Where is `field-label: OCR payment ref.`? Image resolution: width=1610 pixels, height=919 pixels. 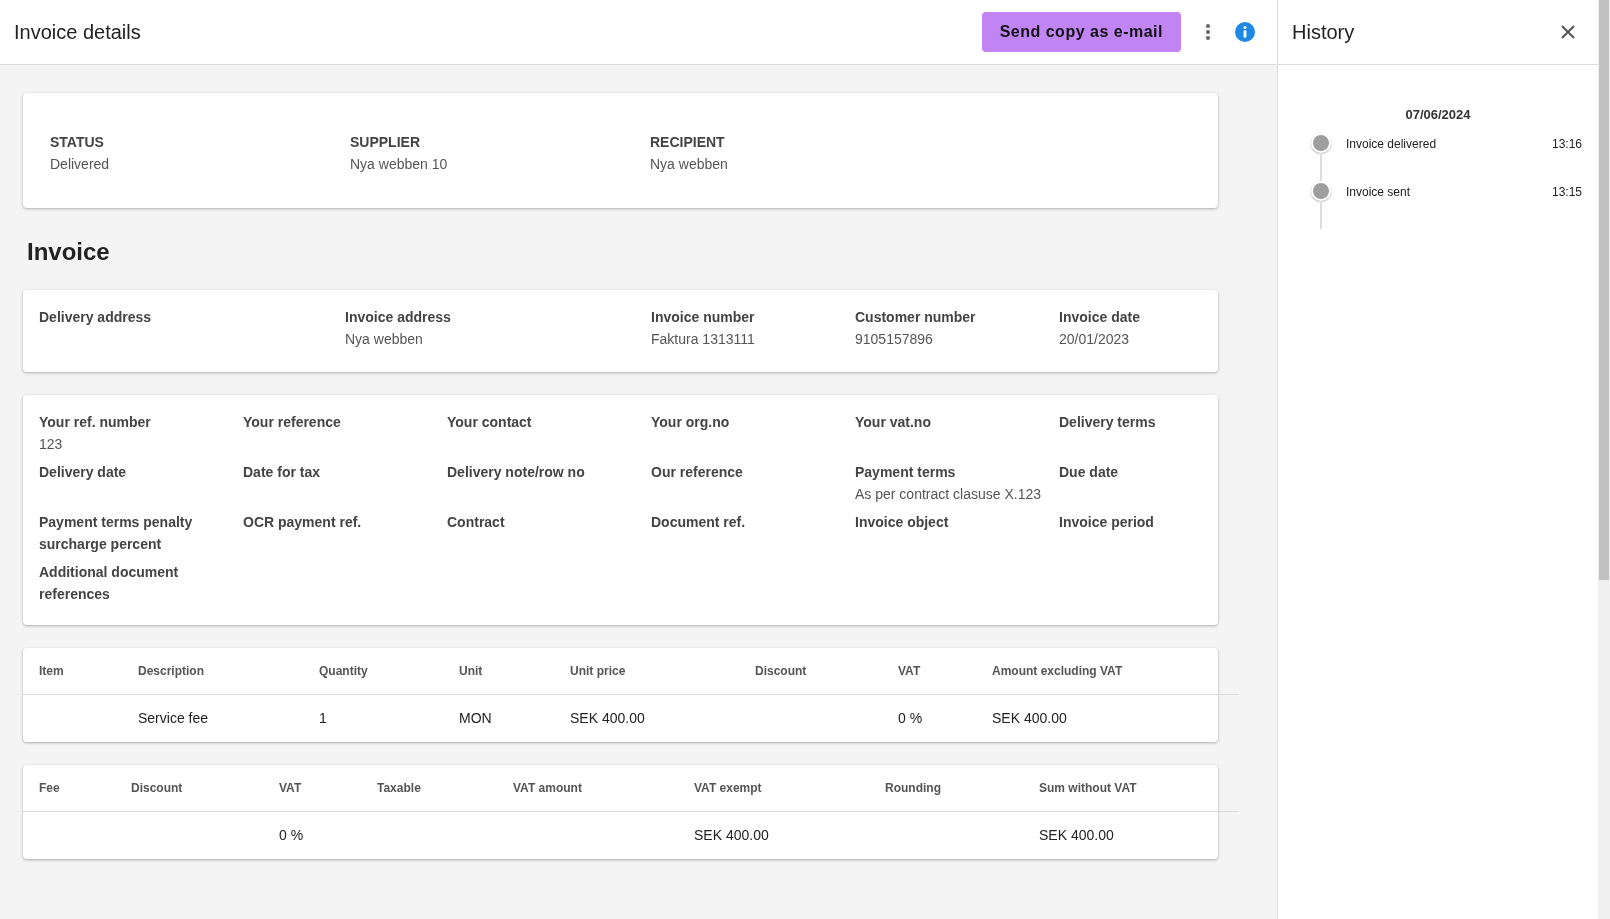 field-label: OCR payment ref. is located at coordinates (303, 522).